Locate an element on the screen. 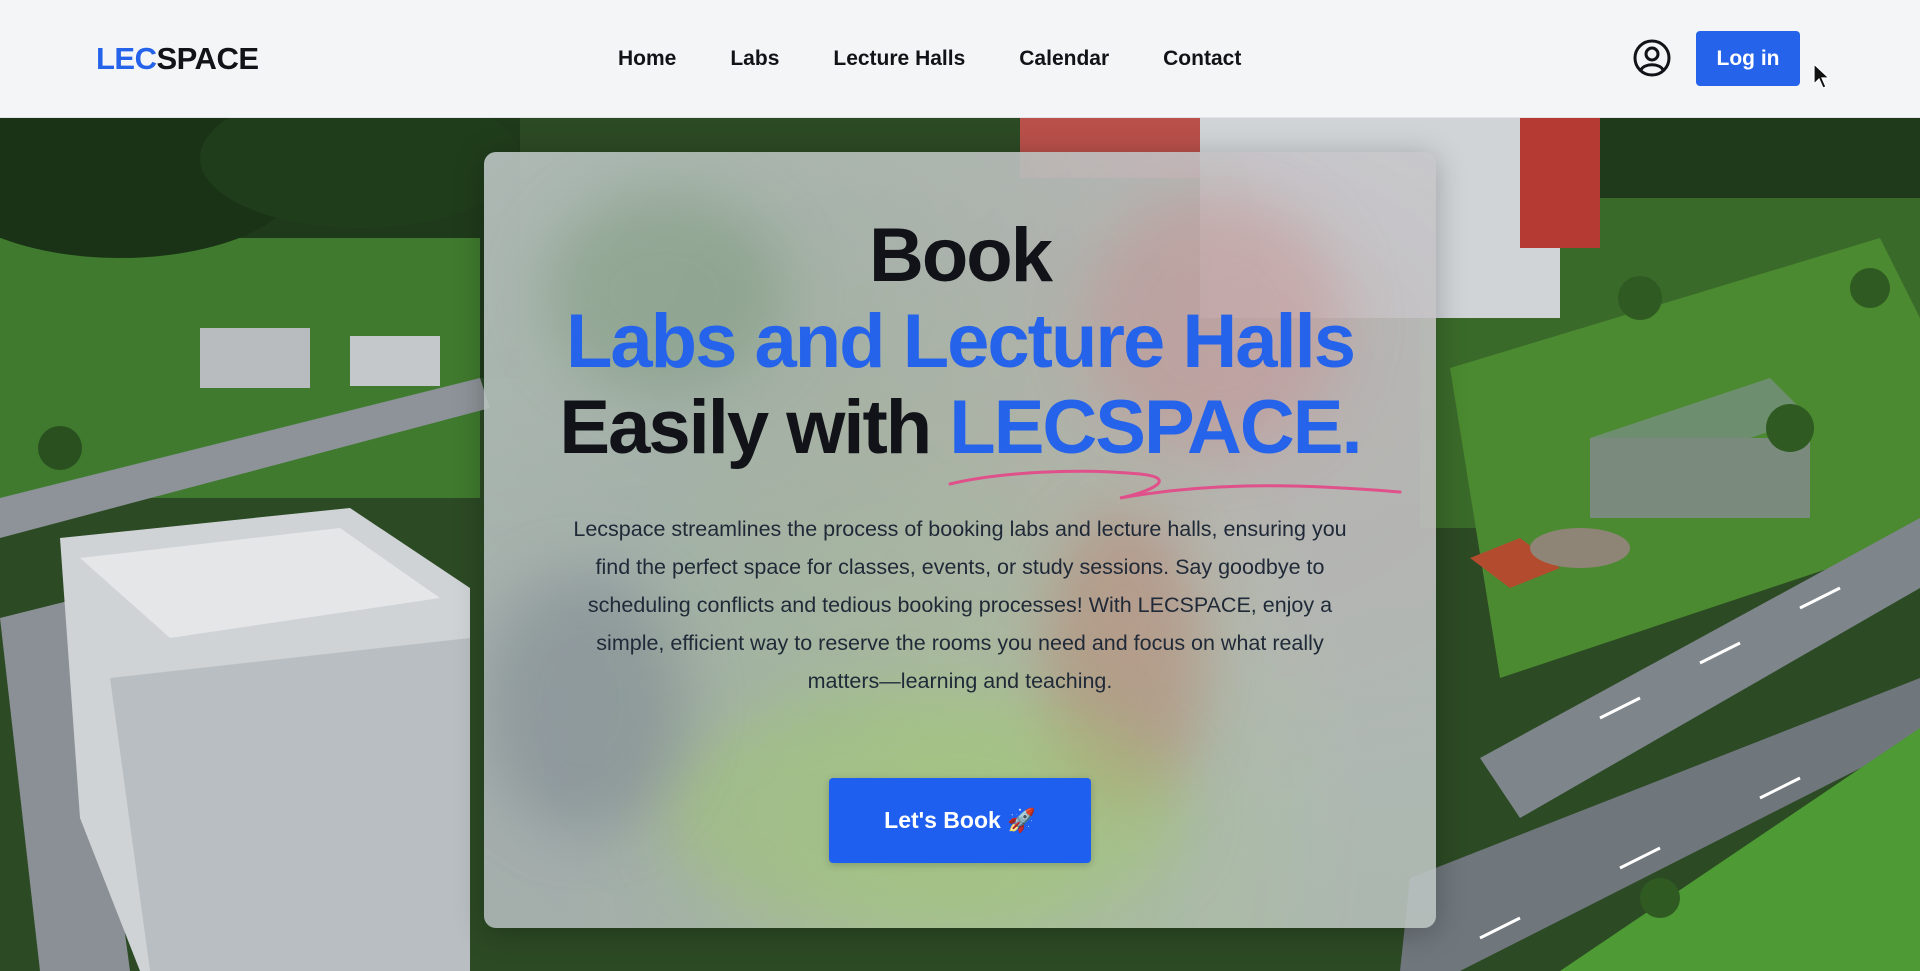  logo-text: SPACE is located at coordinates (208, 58).